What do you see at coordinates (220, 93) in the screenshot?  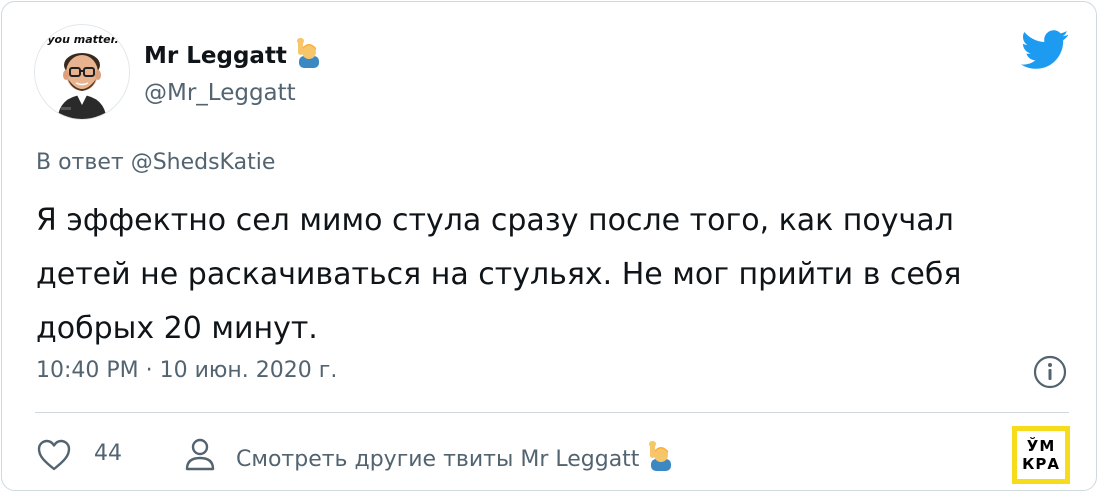 I see `author-handle: @Mr_Leggatt` at bounding box center [220, 93].